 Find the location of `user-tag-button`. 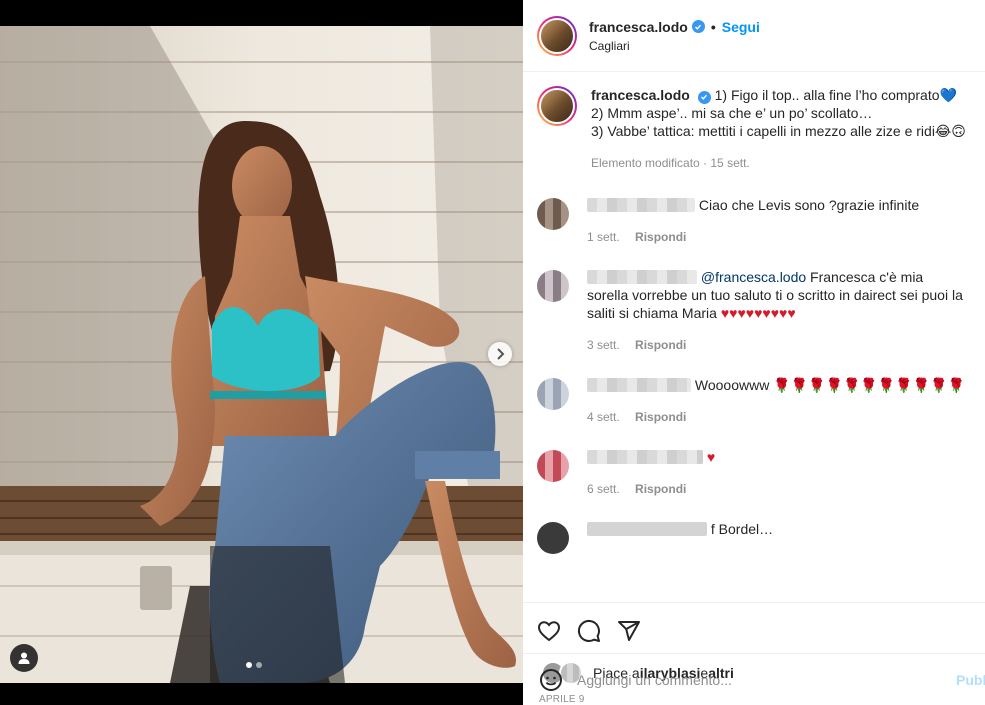

user-tag-button is located at coordinates (24, 658).